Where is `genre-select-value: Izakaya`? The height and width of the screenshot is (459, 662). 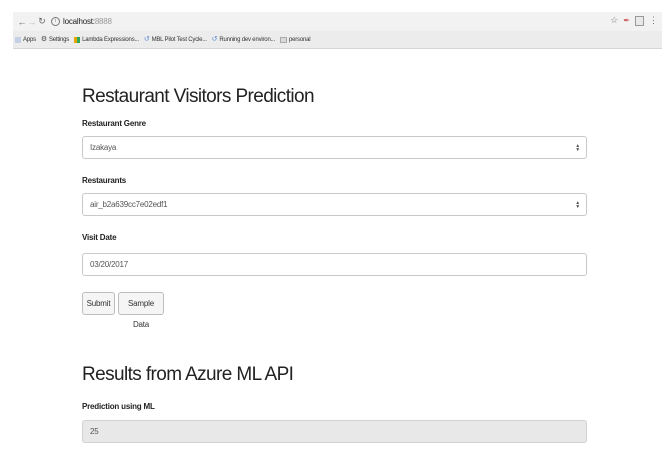 genre-select-value: Izakaya is located at coordinates (103, 147).